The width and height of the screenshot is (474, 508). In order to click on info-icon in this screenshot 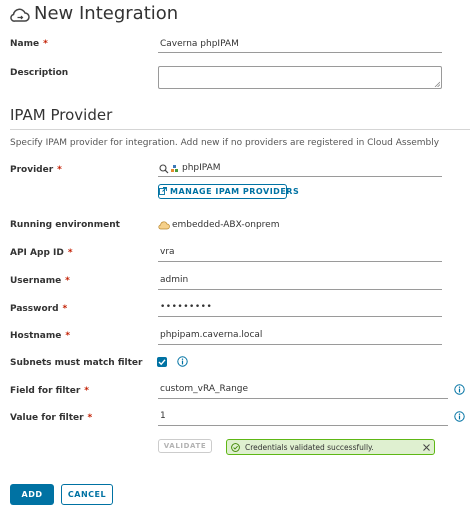, I will do `click(182, 361)`.